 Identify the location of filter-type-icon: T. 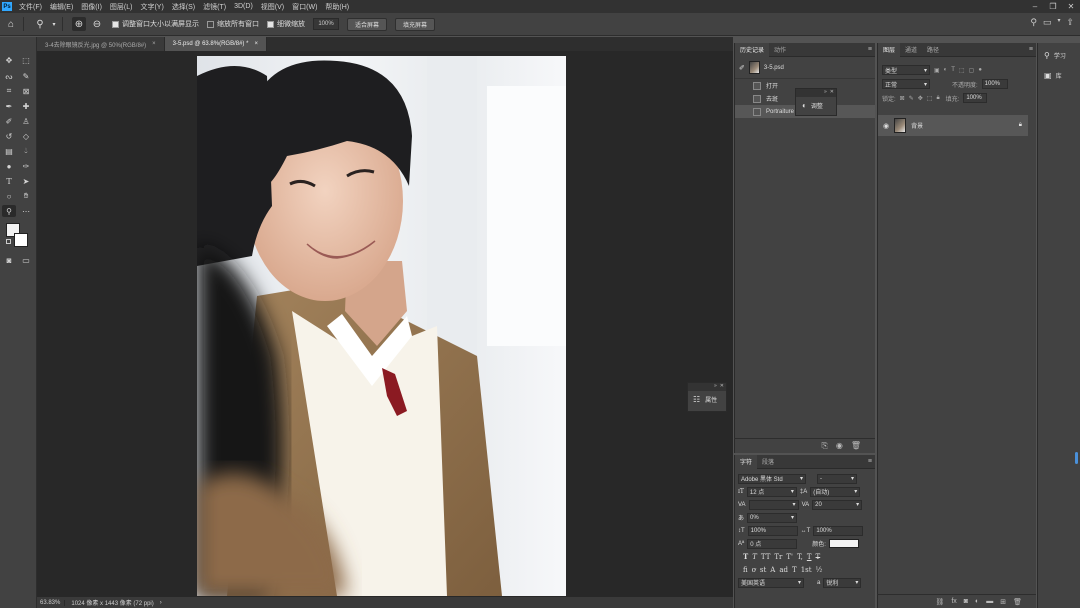
(953, 70).